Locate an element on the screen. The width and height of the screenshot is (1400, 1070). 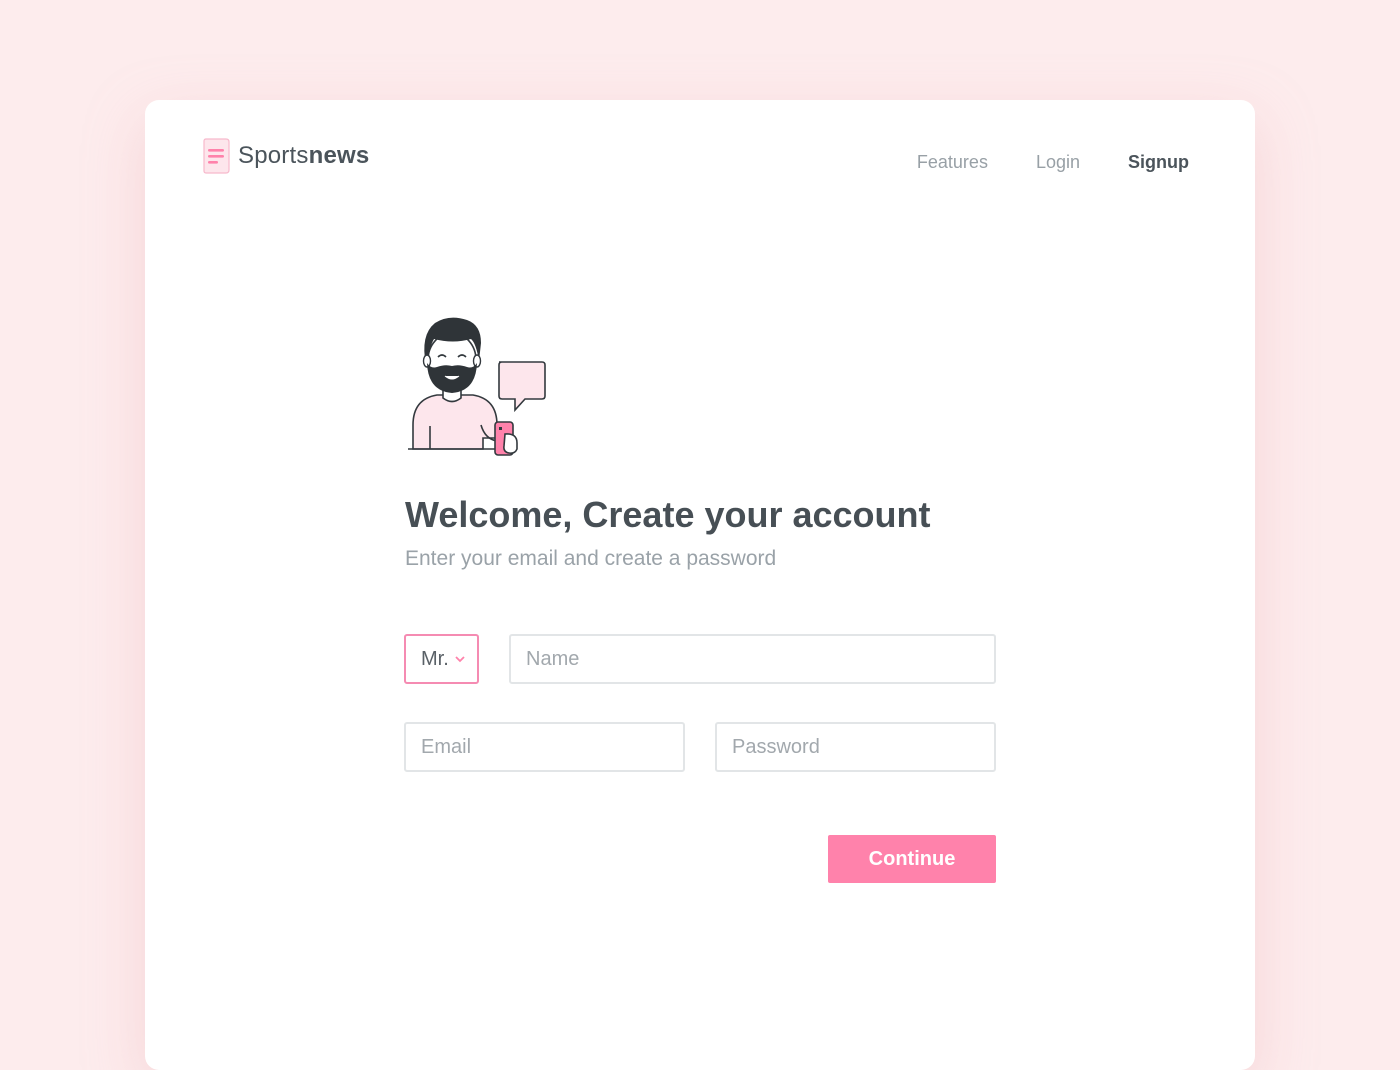
email-input is located at coordinates (544, 747).